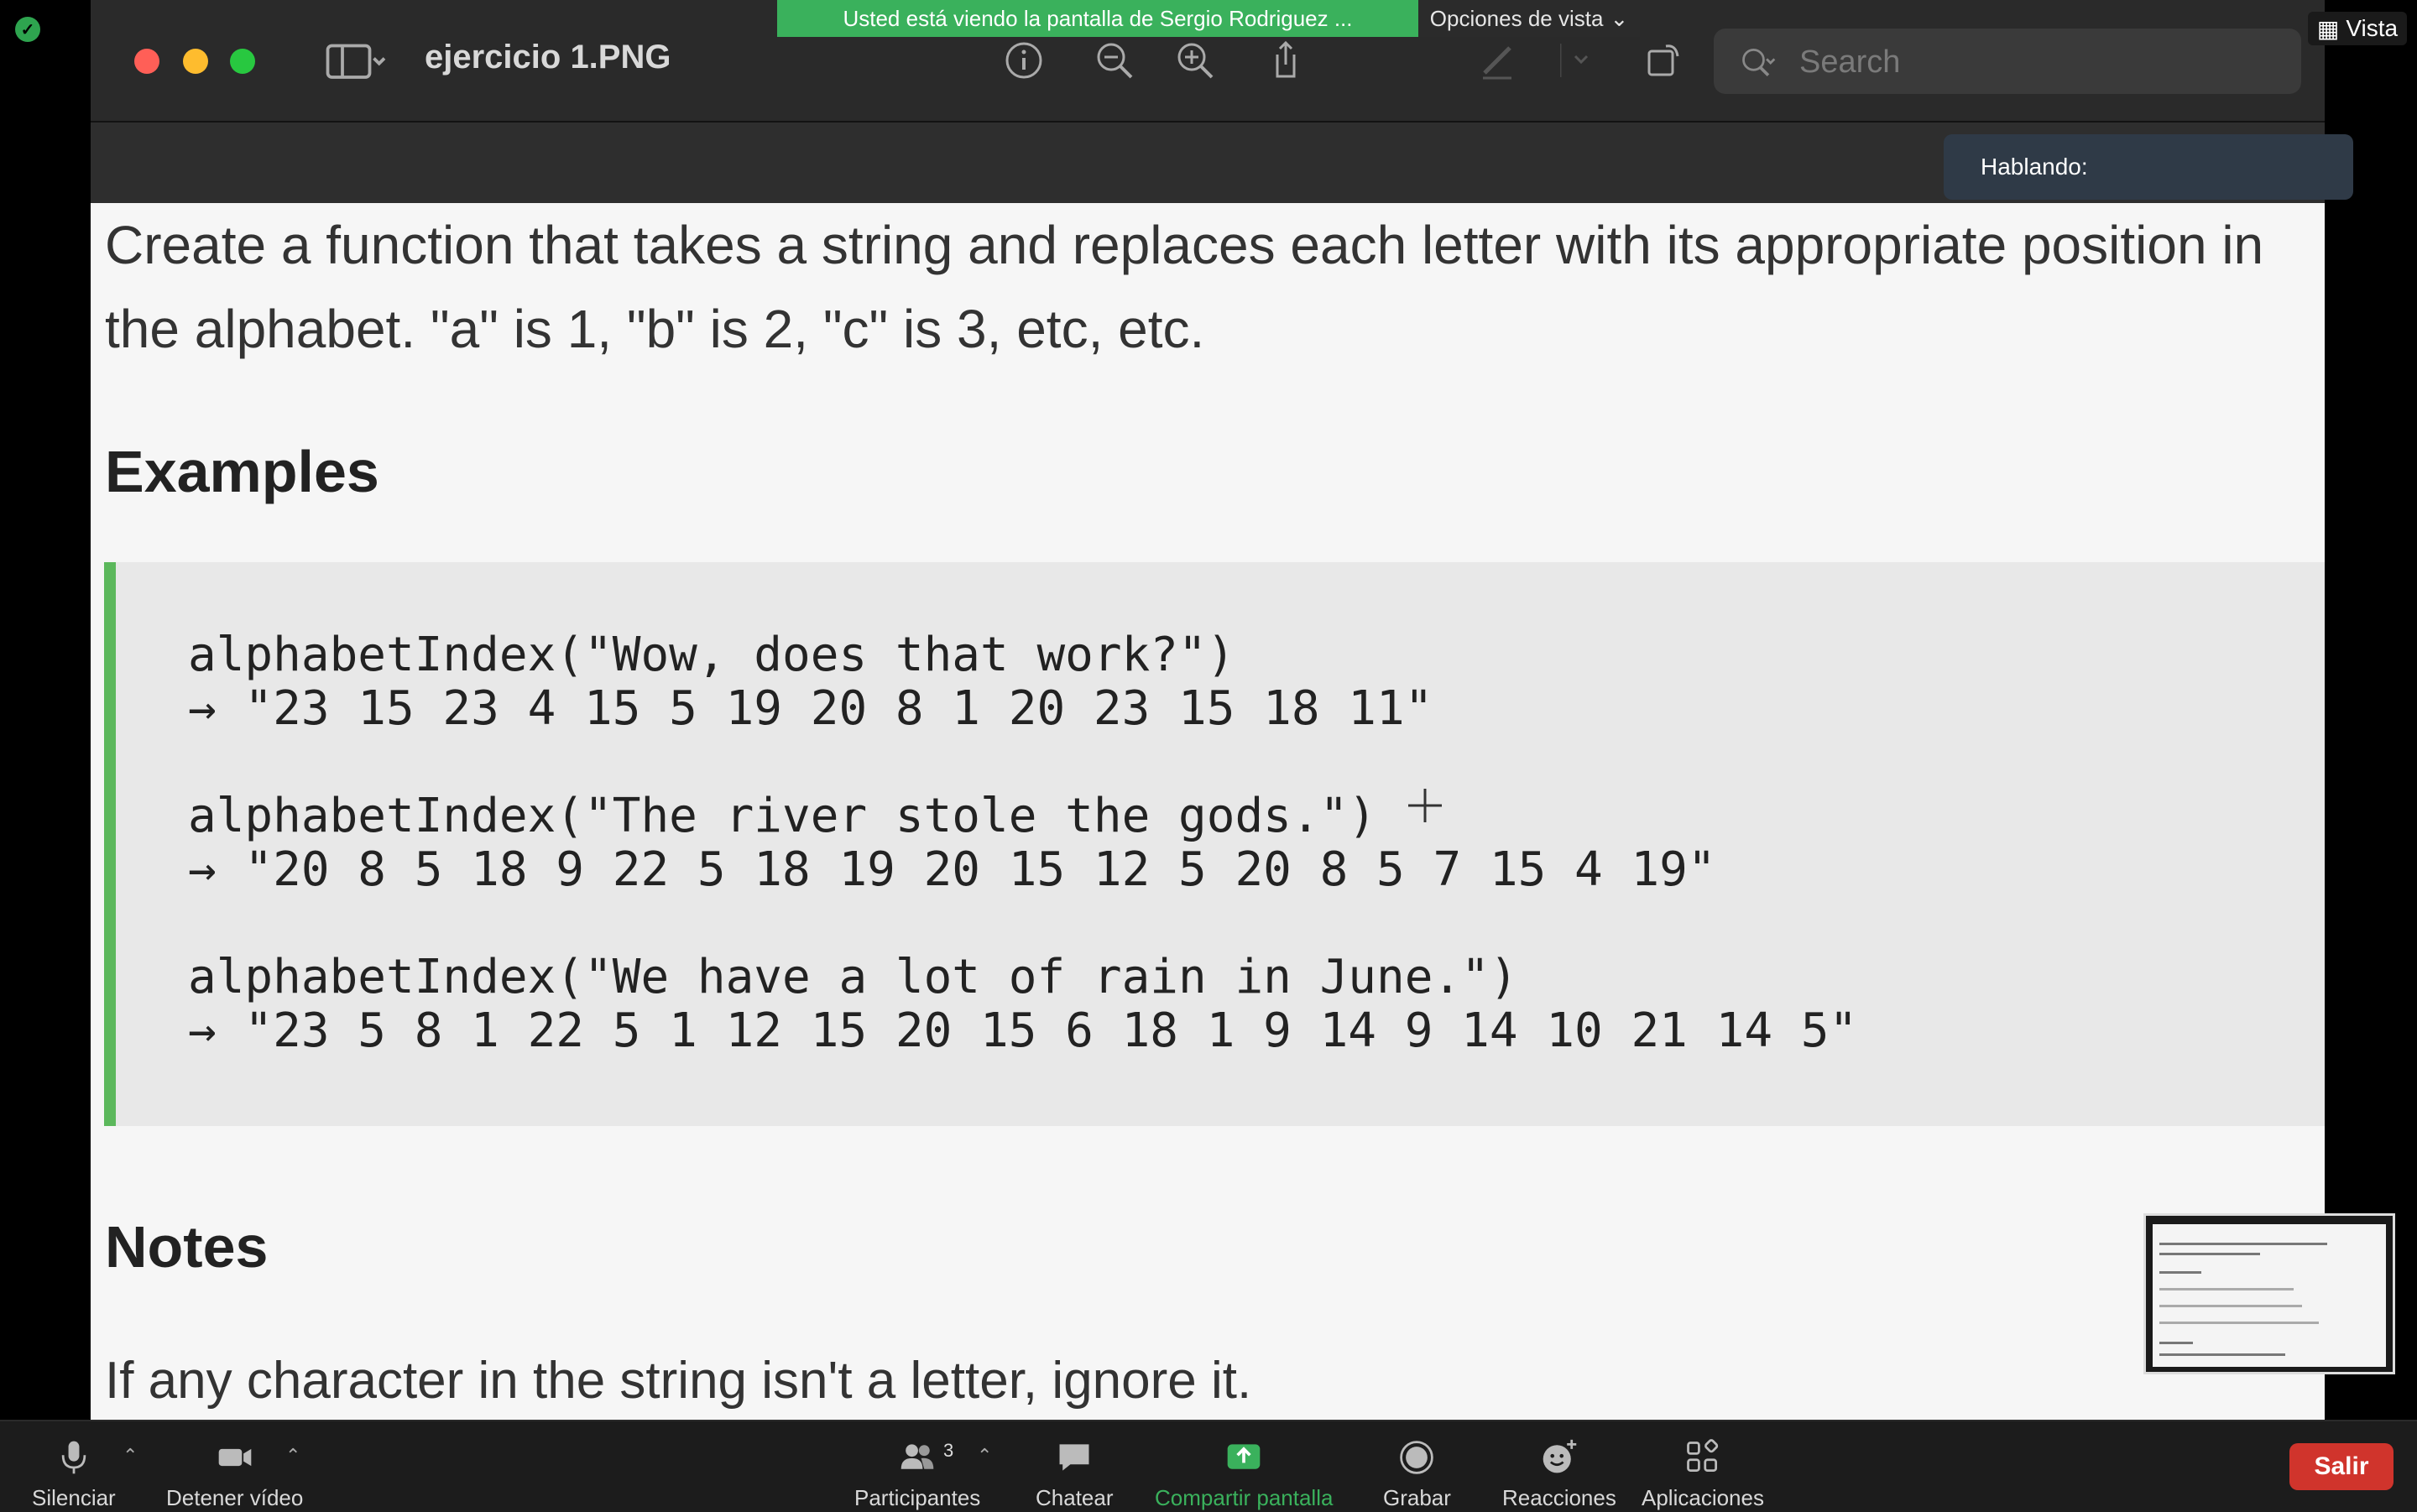 This screenshot has height=1512, width=2417. I want to click on video-thumbnail, so click(2269, 1293).